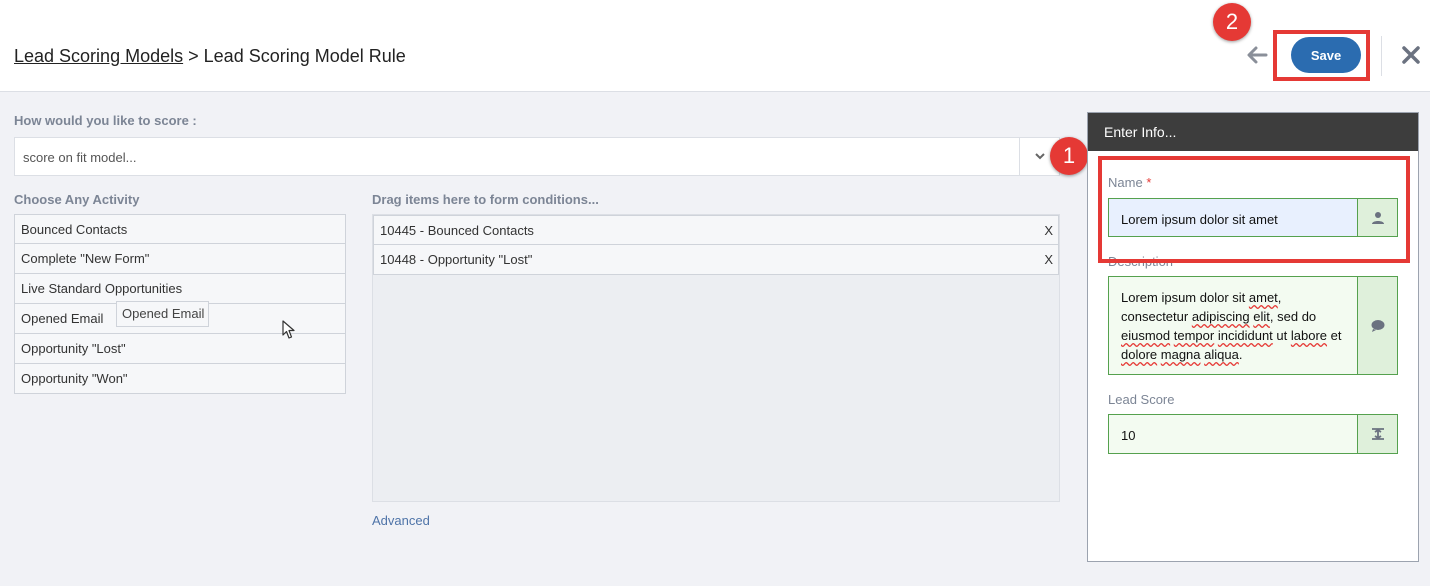  I want to click on breadcrumb-current: Lead Scoring Model Rule, so click(304, 56).